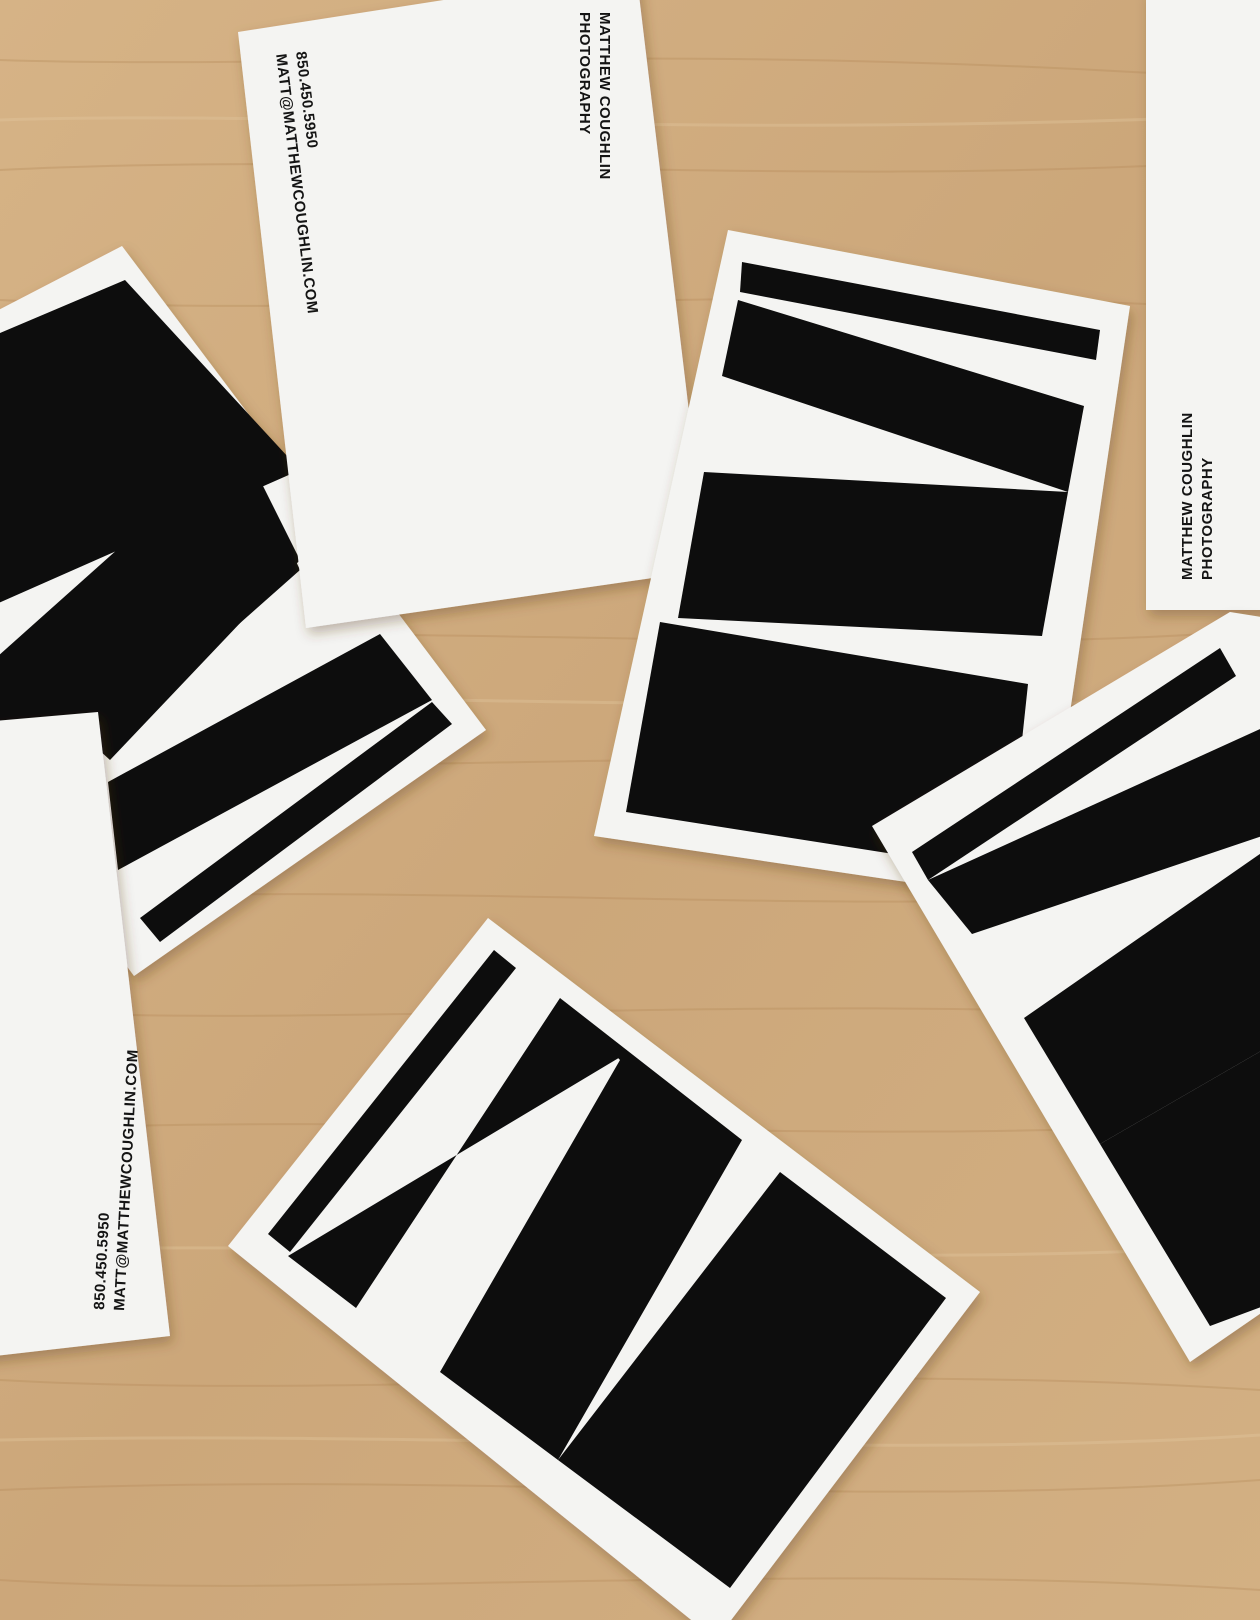 The width and height of the screenshot is (1260, 1620). Describe the element at coordinates (1207, 518) in the screenshot. I see `right-card-title: PHOTOGRAPHY` at that location.